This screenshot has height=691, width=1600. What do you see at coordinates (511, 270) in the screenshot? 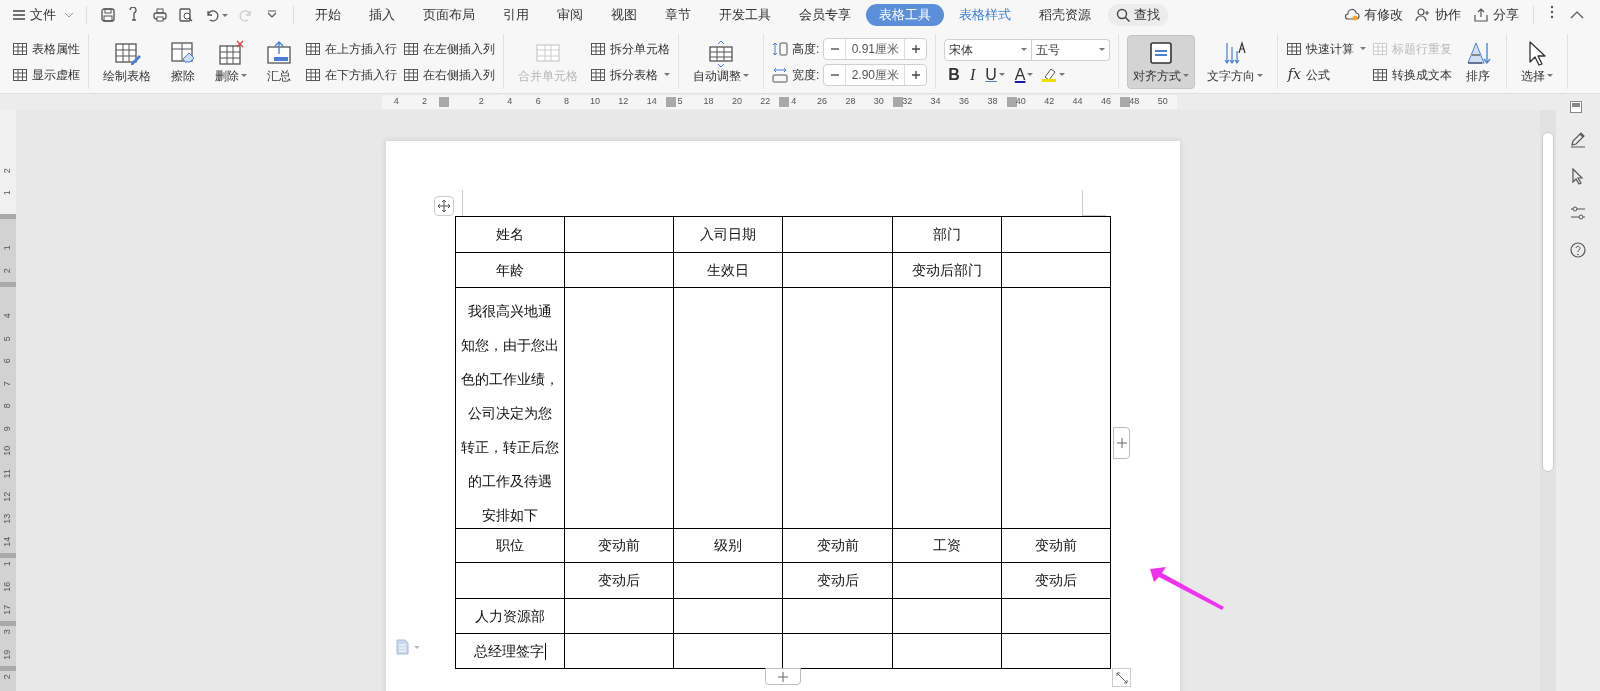
I see `table-cell: 年龄` at bounding box center [511, 270].